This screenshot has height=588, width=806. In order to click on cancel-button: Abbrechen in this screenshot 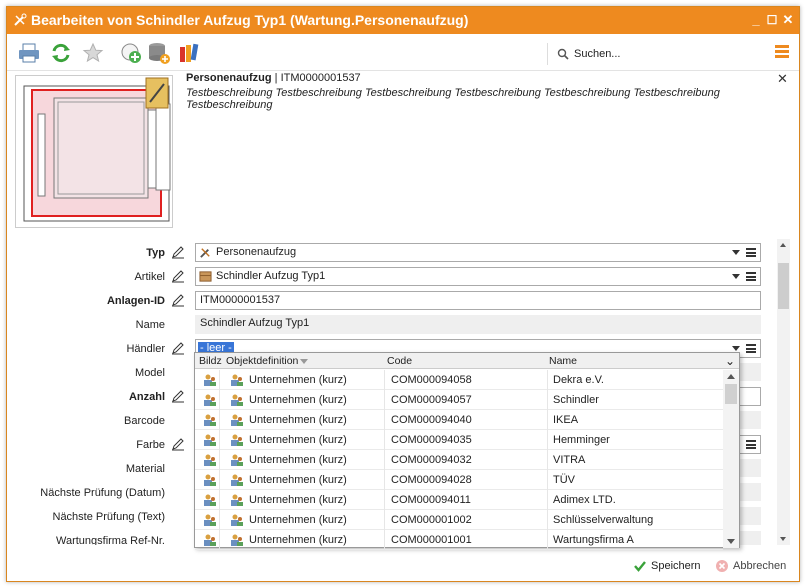, I will do `click(750, 566)`.